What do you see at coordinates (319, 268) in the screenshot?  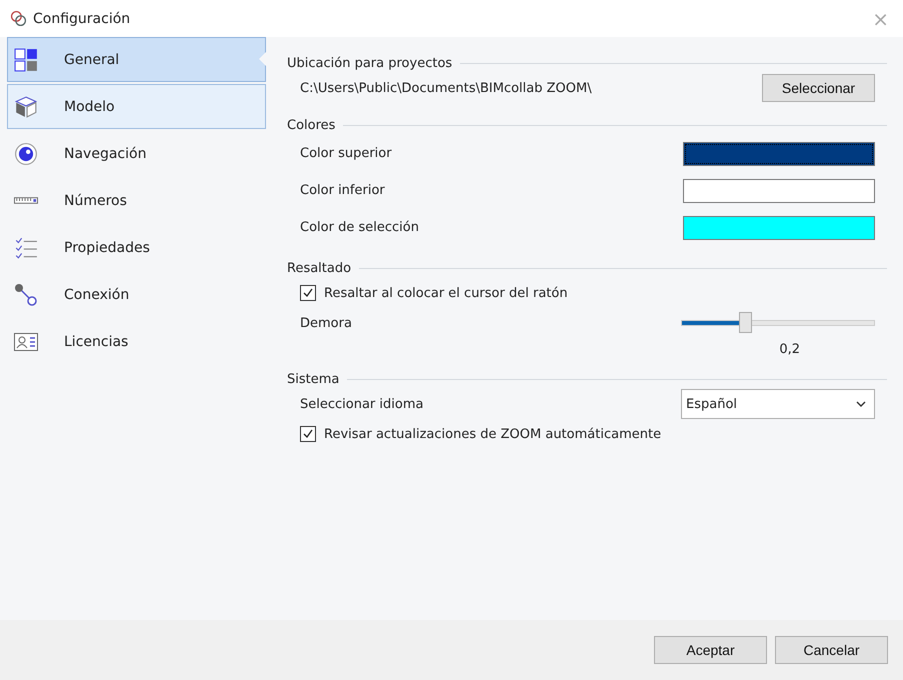 I see `section-heading: Resaltado` at bounding box center [319, 268].